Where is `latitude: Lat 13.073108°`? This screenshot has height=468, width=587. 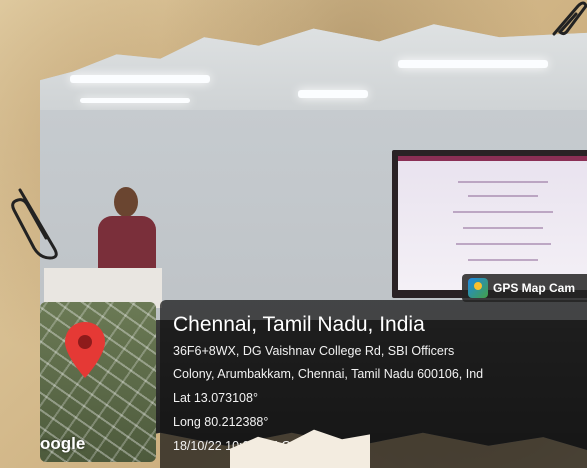 latitude: Lat 13.073108° is located at coordinates (215, 398).